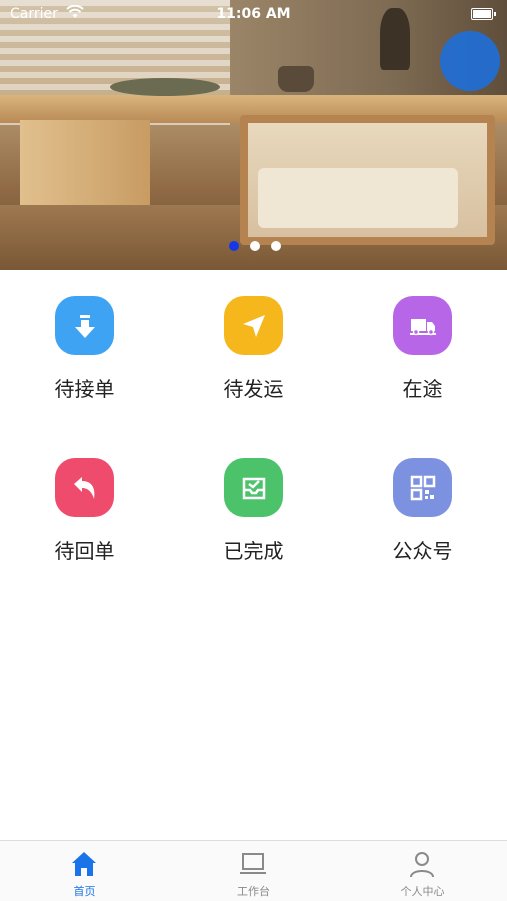  Describe the element at coordinates (483, 14) in the screenshot. I see `battery-icon` at that location.